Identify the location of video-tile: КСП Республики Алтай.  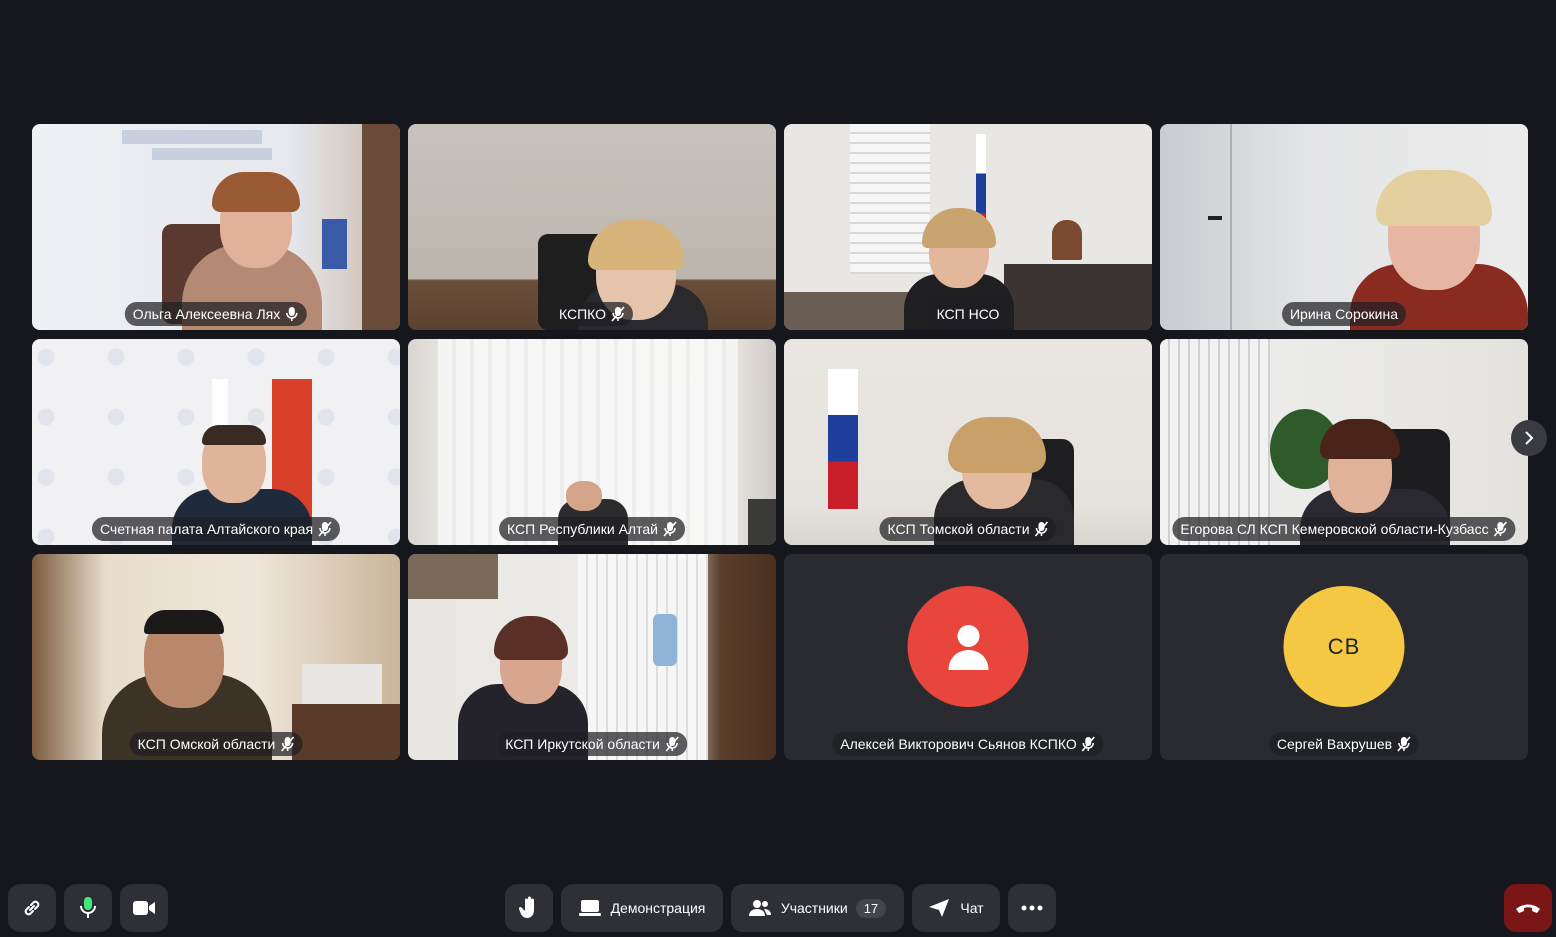
(592, 442).